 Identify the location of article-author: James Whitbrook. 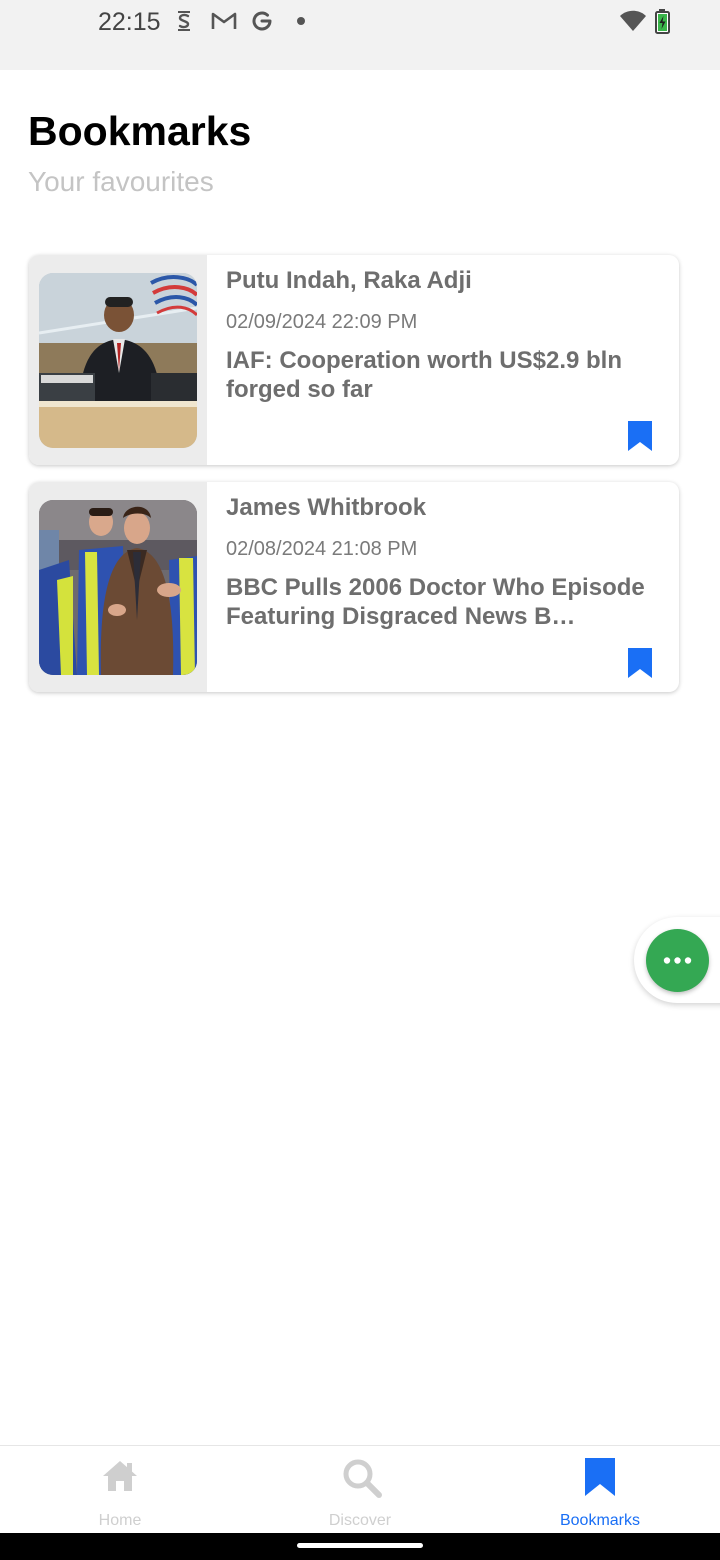
(326, 507).